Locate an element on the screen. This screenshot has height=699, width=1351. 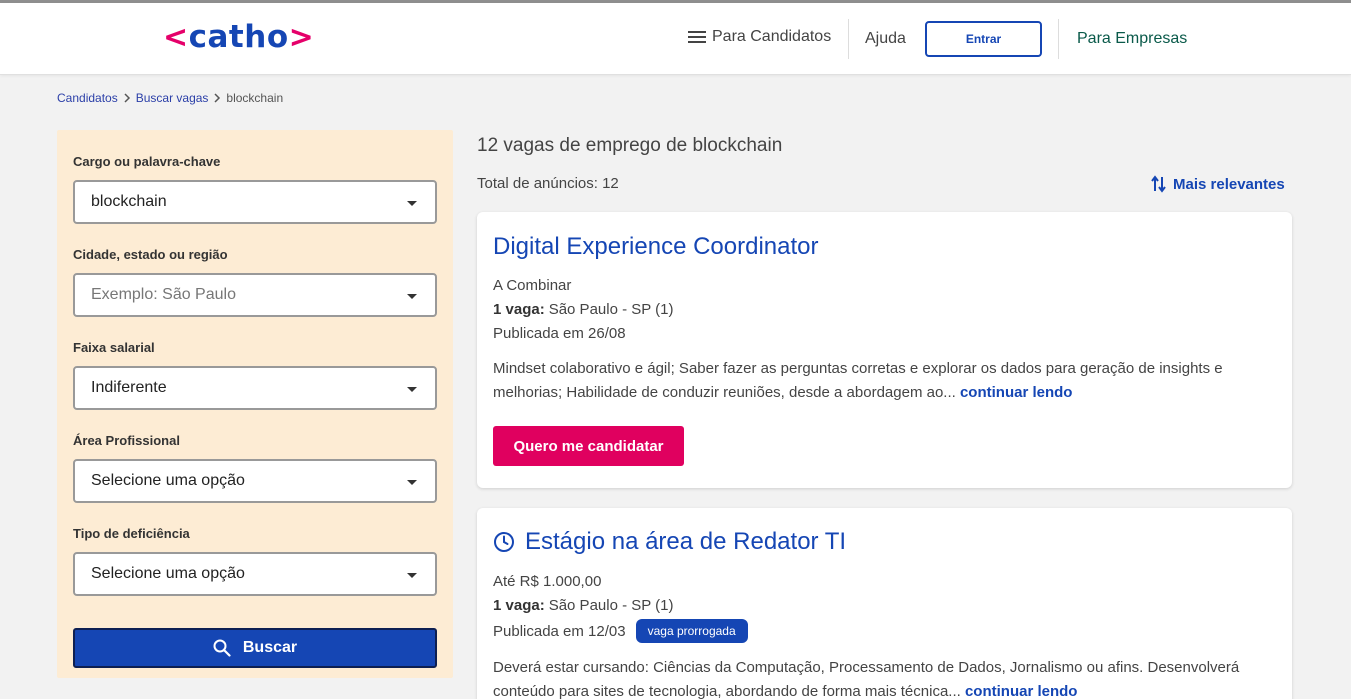
job-title-row: Estágio na área de Redator TI is located at coordinates (669, 542).